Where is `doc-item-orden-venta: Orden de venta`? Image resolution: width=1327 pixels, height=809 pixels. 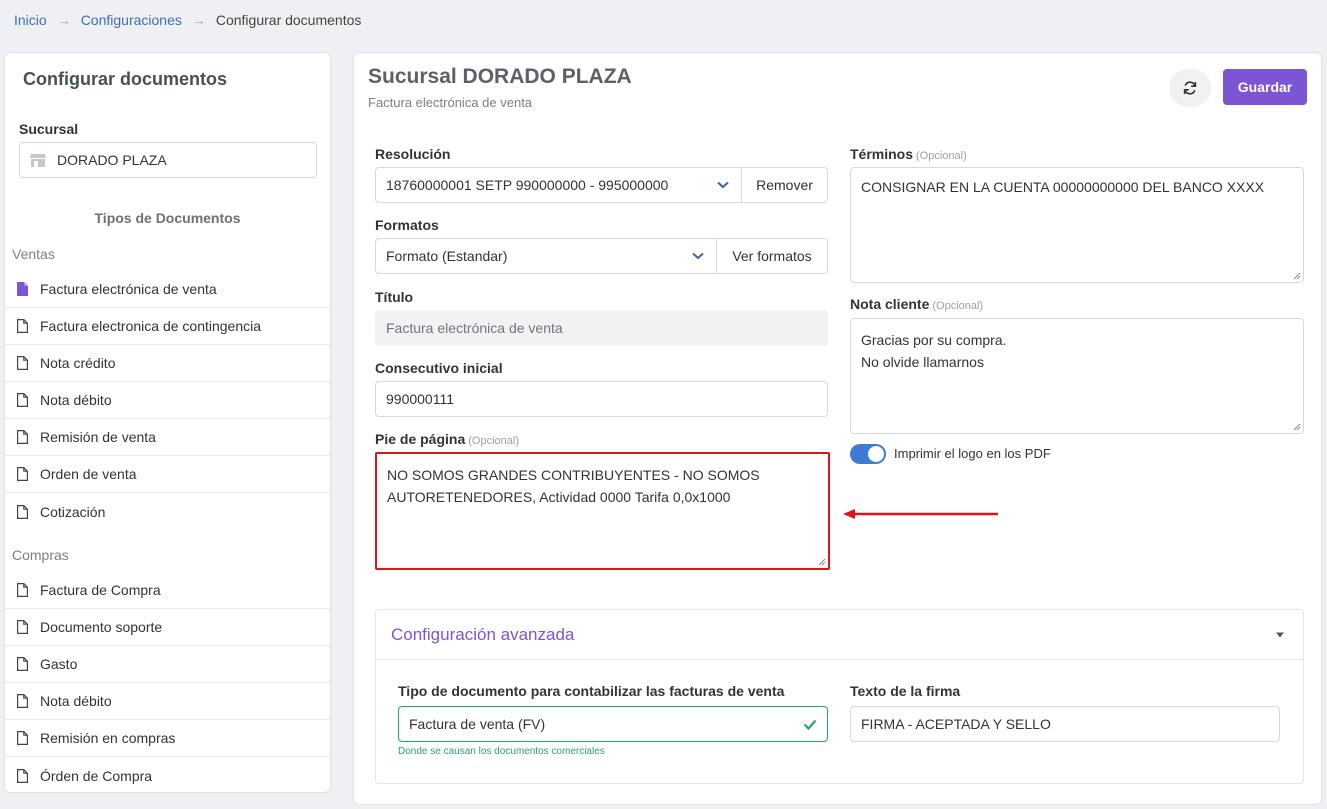 doc-item-orden-venta: Orden de venta is located at coordinates (167, 474).